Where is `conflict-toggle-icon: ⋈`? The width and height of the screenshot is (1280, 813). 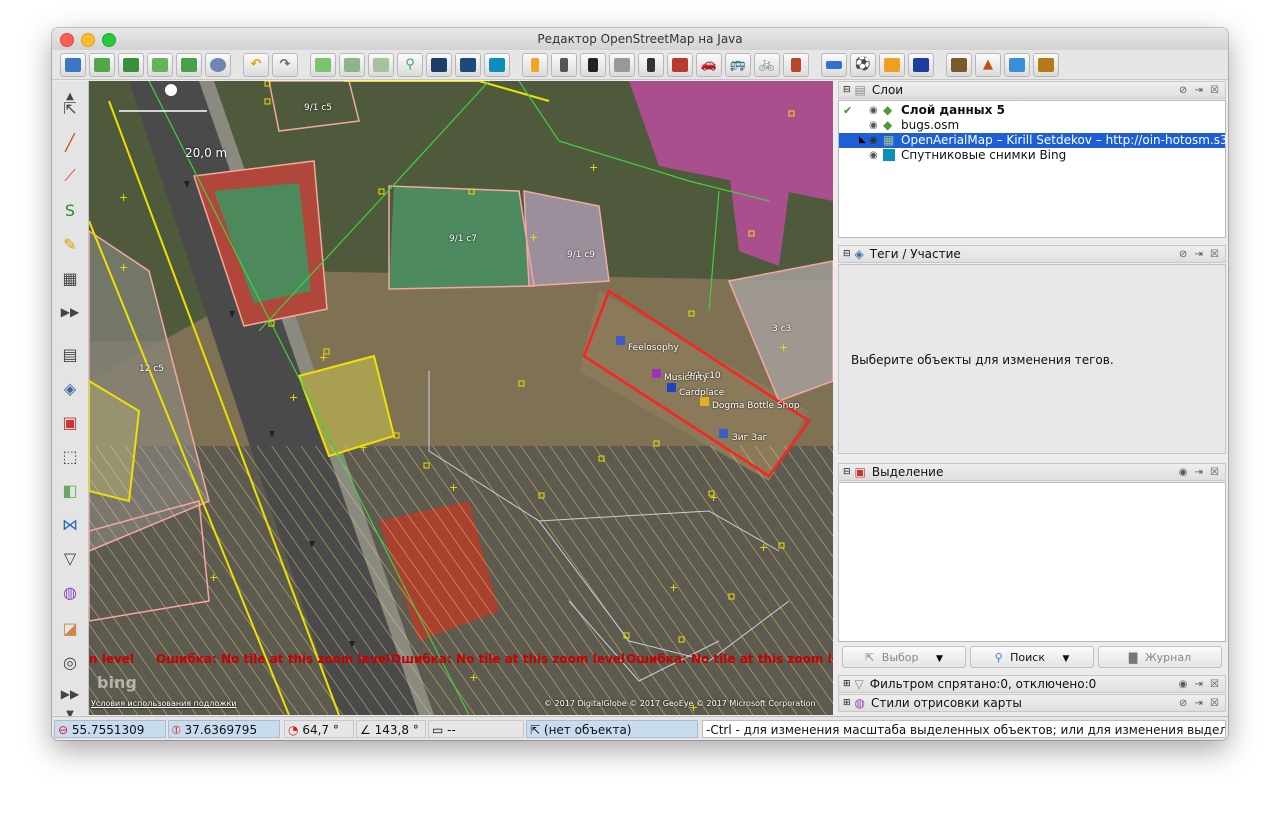 conflict-toggle-icon: ⋈ is located at coordinates (70, 524).